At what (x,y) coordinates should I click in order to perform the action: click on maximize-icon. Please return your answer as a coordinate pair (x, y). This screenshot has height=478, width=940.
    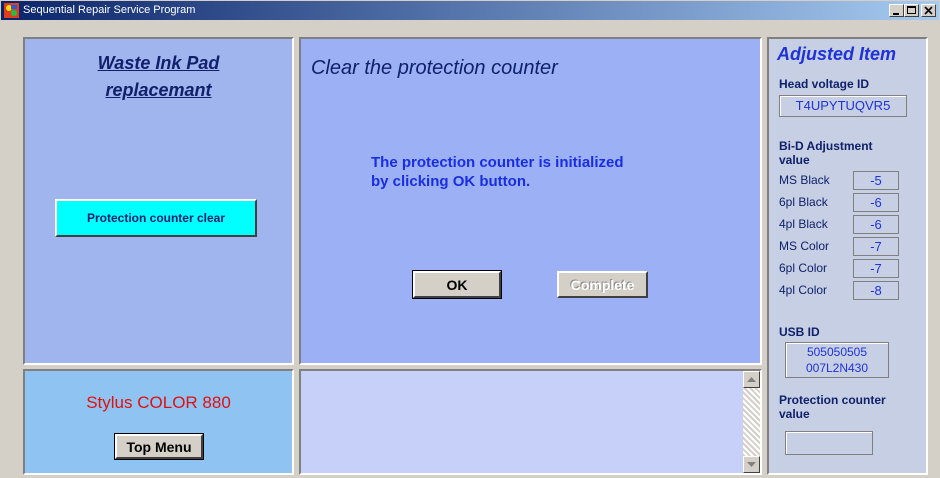
    Looking at the image, I should click on (911, 10).